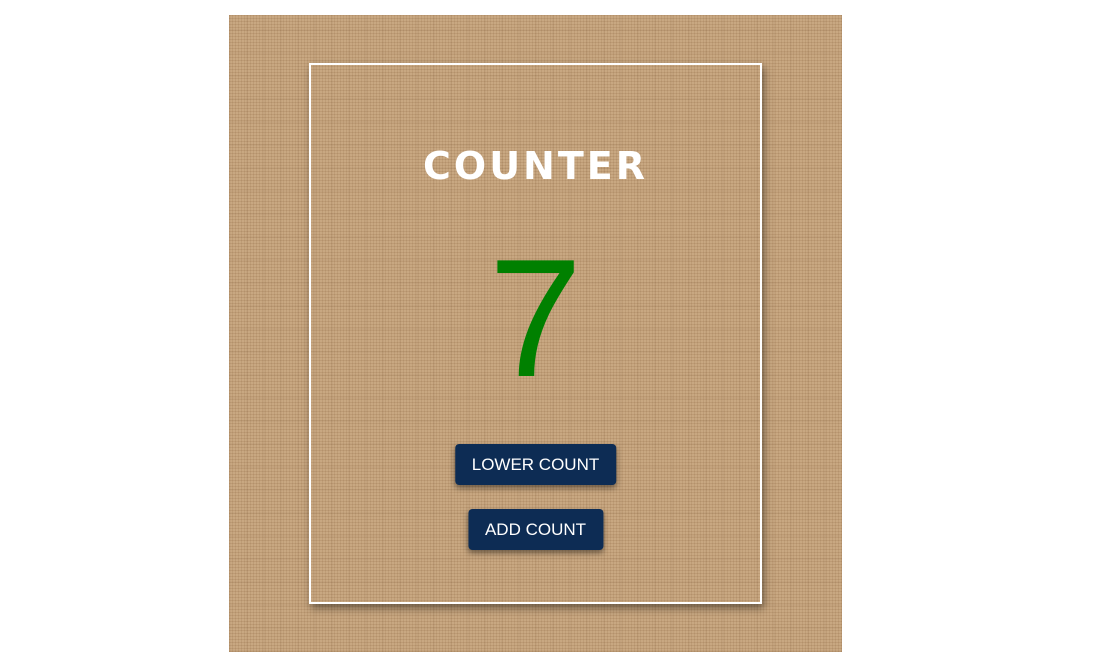 The height and width of the screenshot is (652, 1119). I want to click on count-value: 7, so click(535, 318).